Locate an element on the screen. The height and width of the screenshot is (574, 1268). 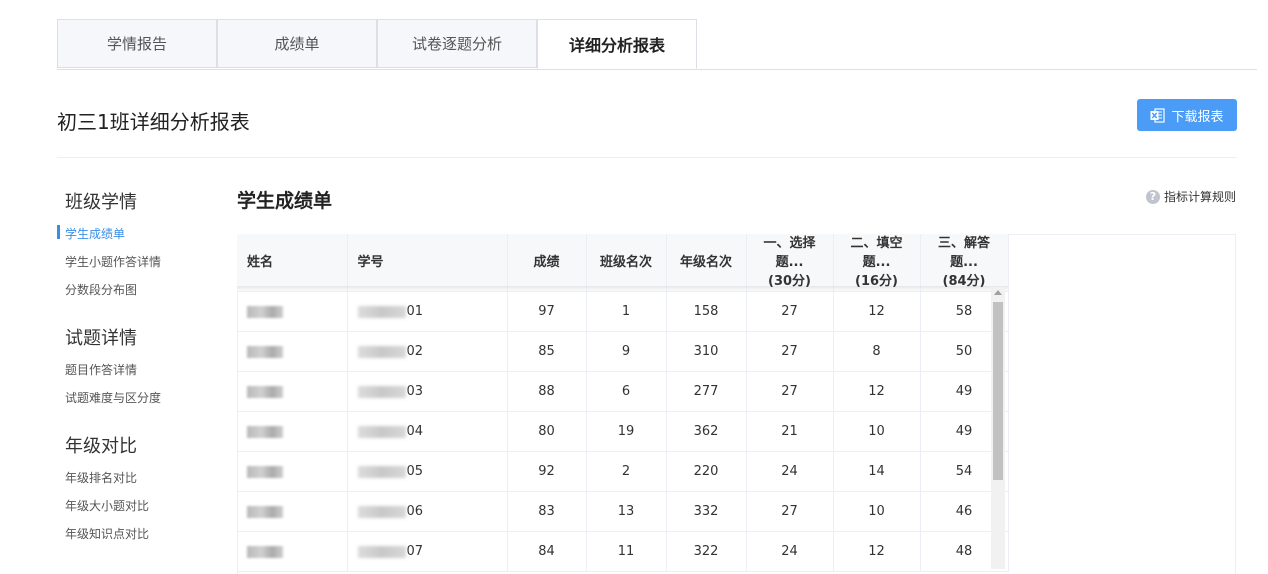
tab-detailed-report: 详细分析报表 is located at coordinates (617, 44).